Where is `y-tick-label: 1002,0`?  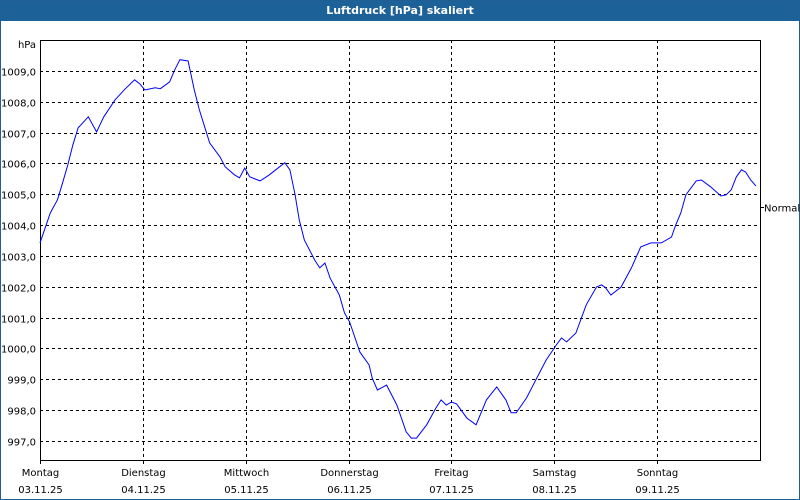 y-tick-label: 1002,0 is located at coordinates (18, 289).